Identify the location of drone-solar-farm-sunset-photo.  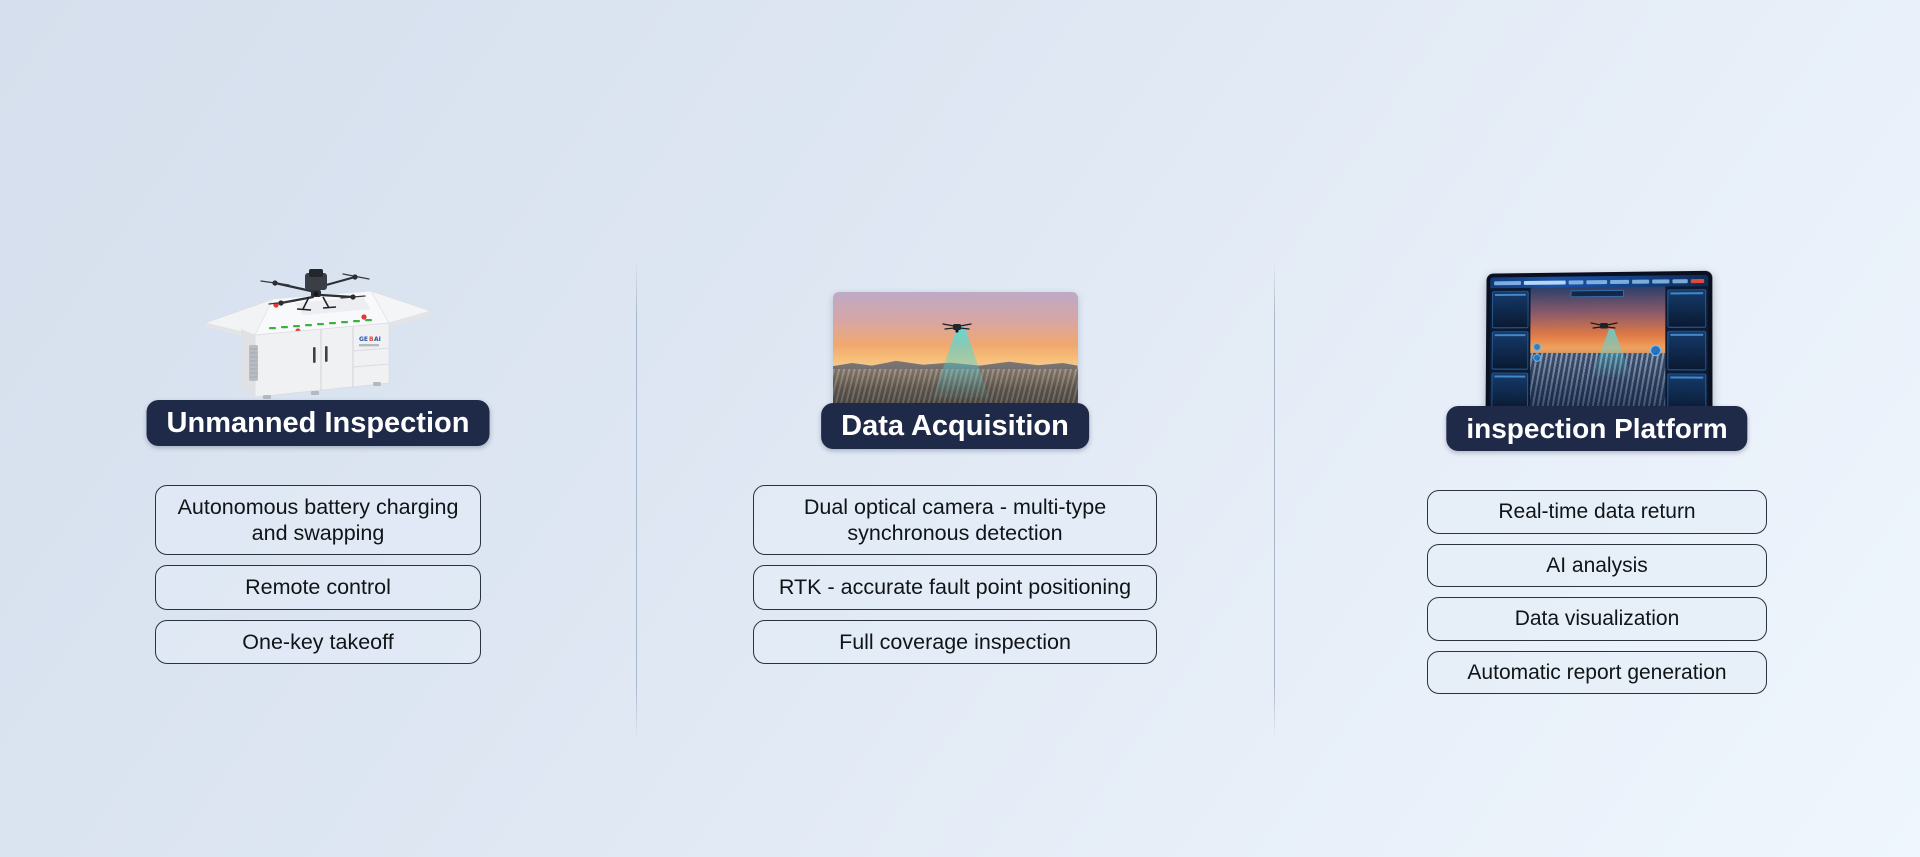
(955, 352).